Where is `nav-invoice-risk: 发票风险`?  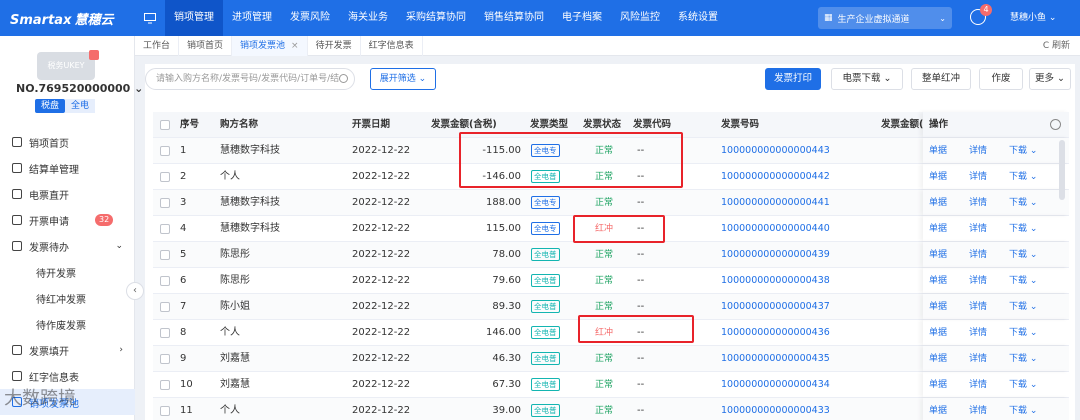 nav-invoice-risk: 发票风险 is located at coordinates (310, 18).